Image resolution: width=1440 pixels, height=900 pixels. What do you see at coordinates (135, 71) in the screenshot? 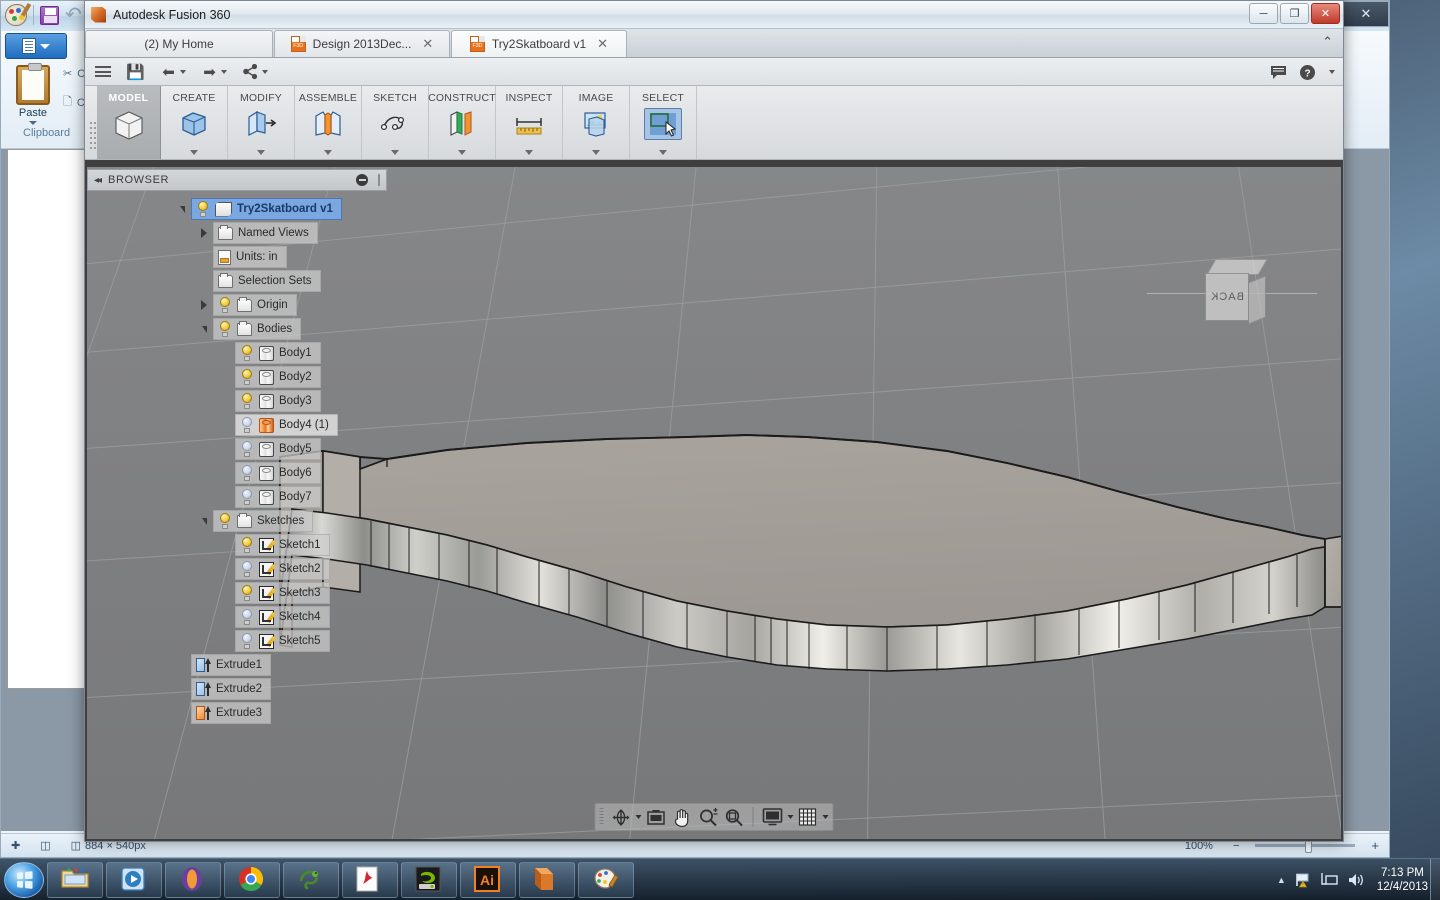
I see `save-button: 💾` at bounding box center [135, 71].